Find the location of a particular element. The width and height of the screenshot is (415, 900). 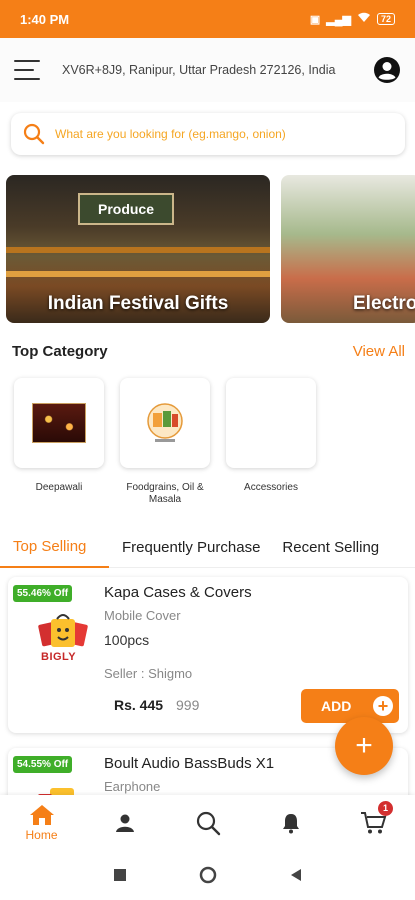

product-category: Mobile Cover is located at coordinates (142, 615).